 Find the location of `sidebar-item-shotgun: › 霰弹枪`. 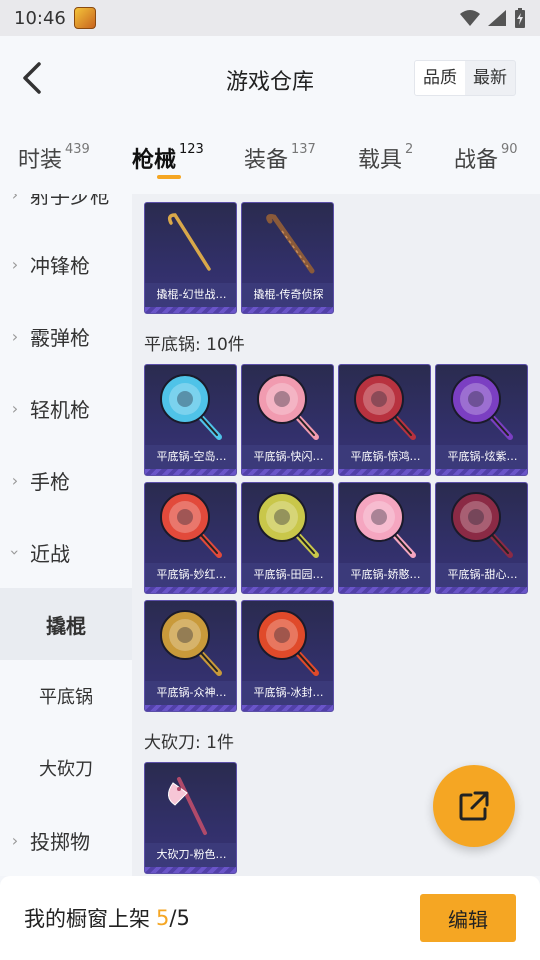

sidebar-item-shotgun: › 霰弹枪 is located at coordinates (66, 336).